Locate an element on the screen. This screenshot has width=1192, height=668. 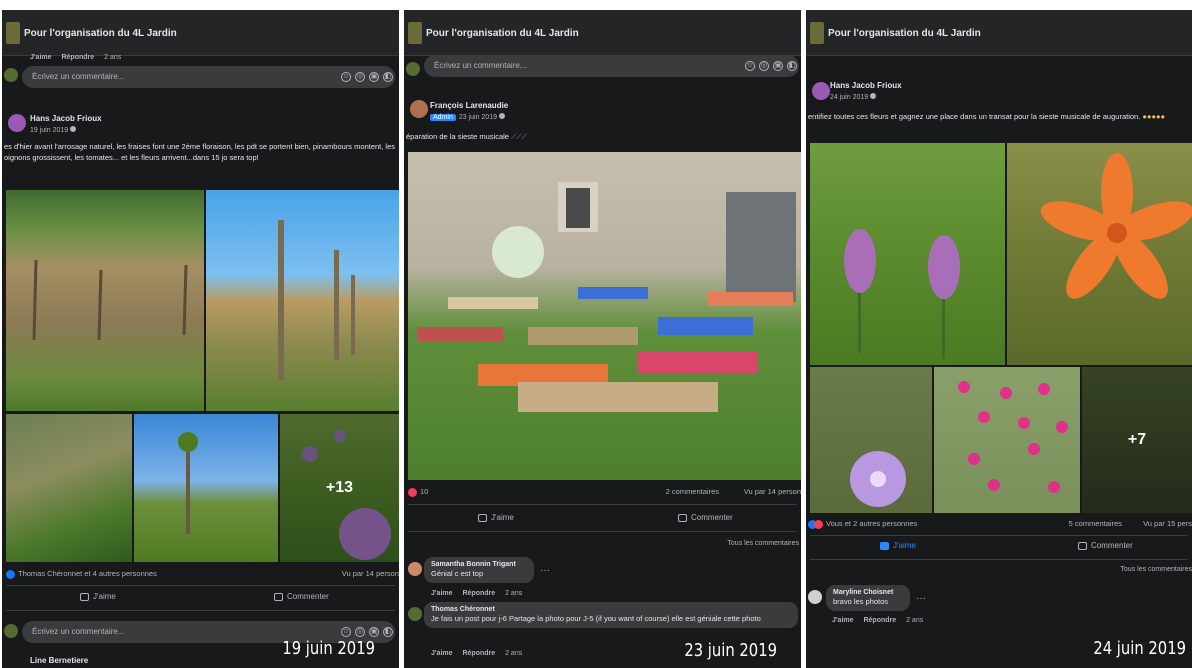
reactions-summary: Thomas Chéronnet et 4 autres personnes is located at coordinates (81, 574).